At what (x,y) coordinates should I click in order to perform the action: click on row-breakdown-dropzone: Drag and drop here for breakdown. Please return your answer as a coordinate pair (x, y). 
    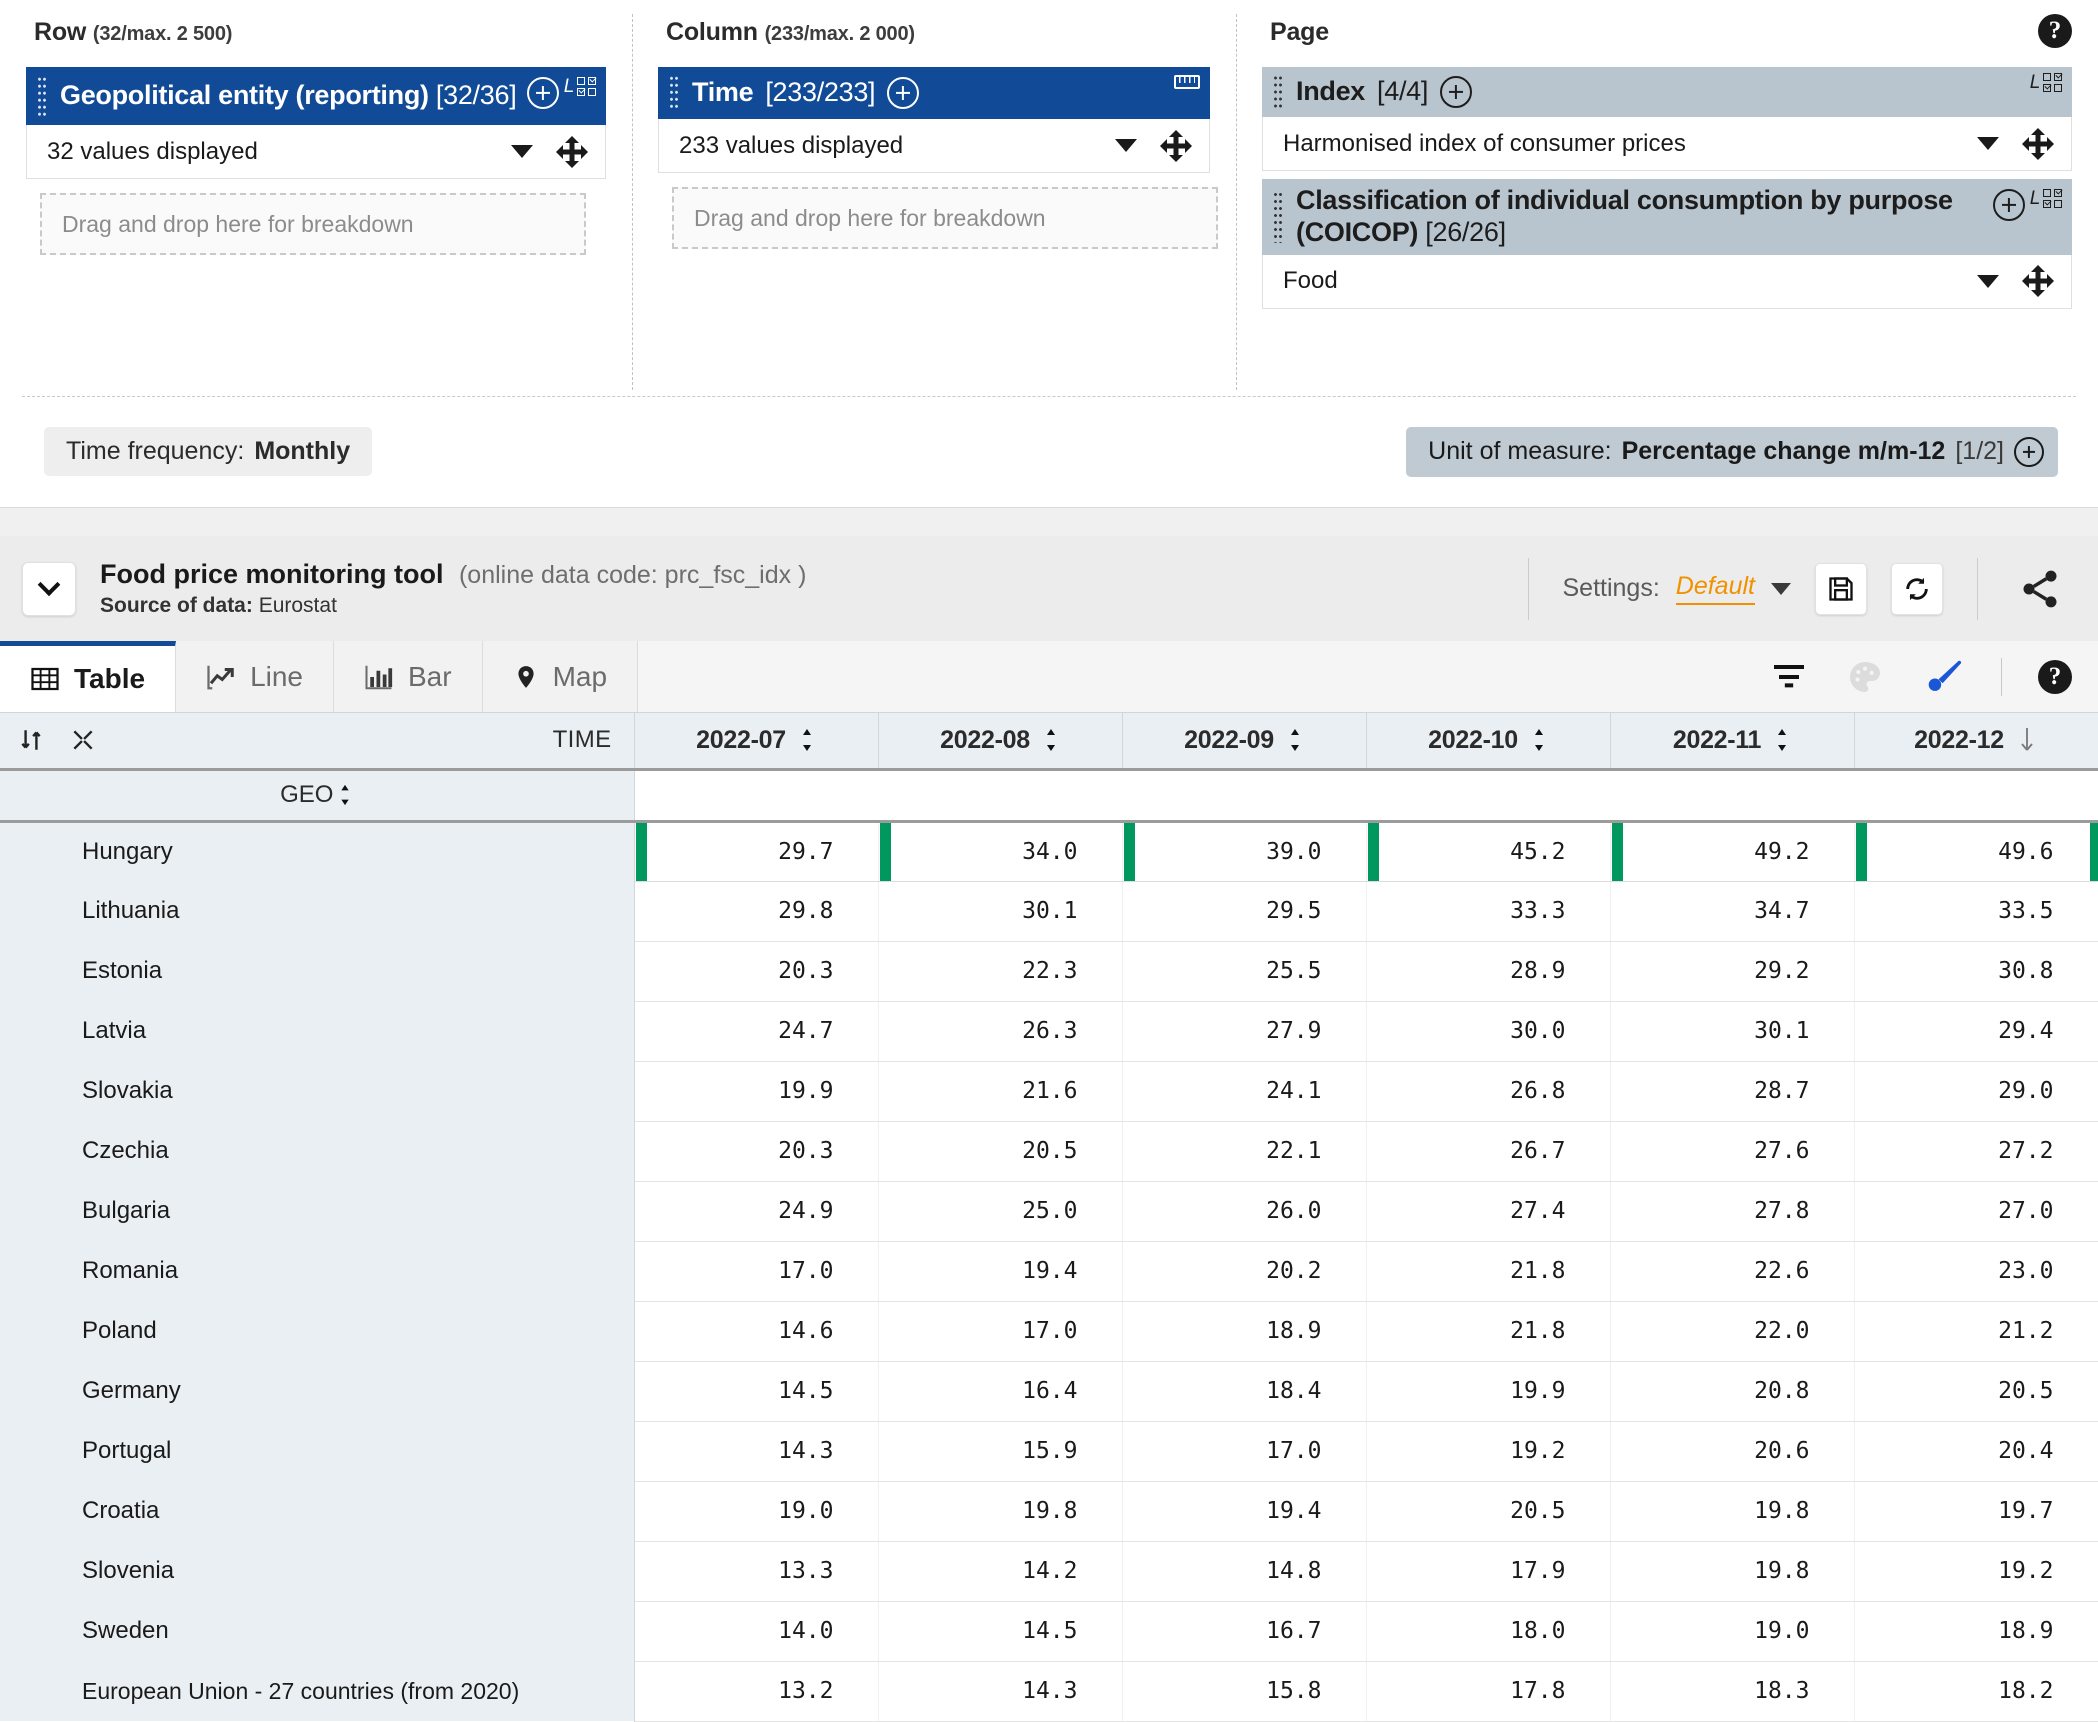
    Looking at the image, I should click on (313, 224).